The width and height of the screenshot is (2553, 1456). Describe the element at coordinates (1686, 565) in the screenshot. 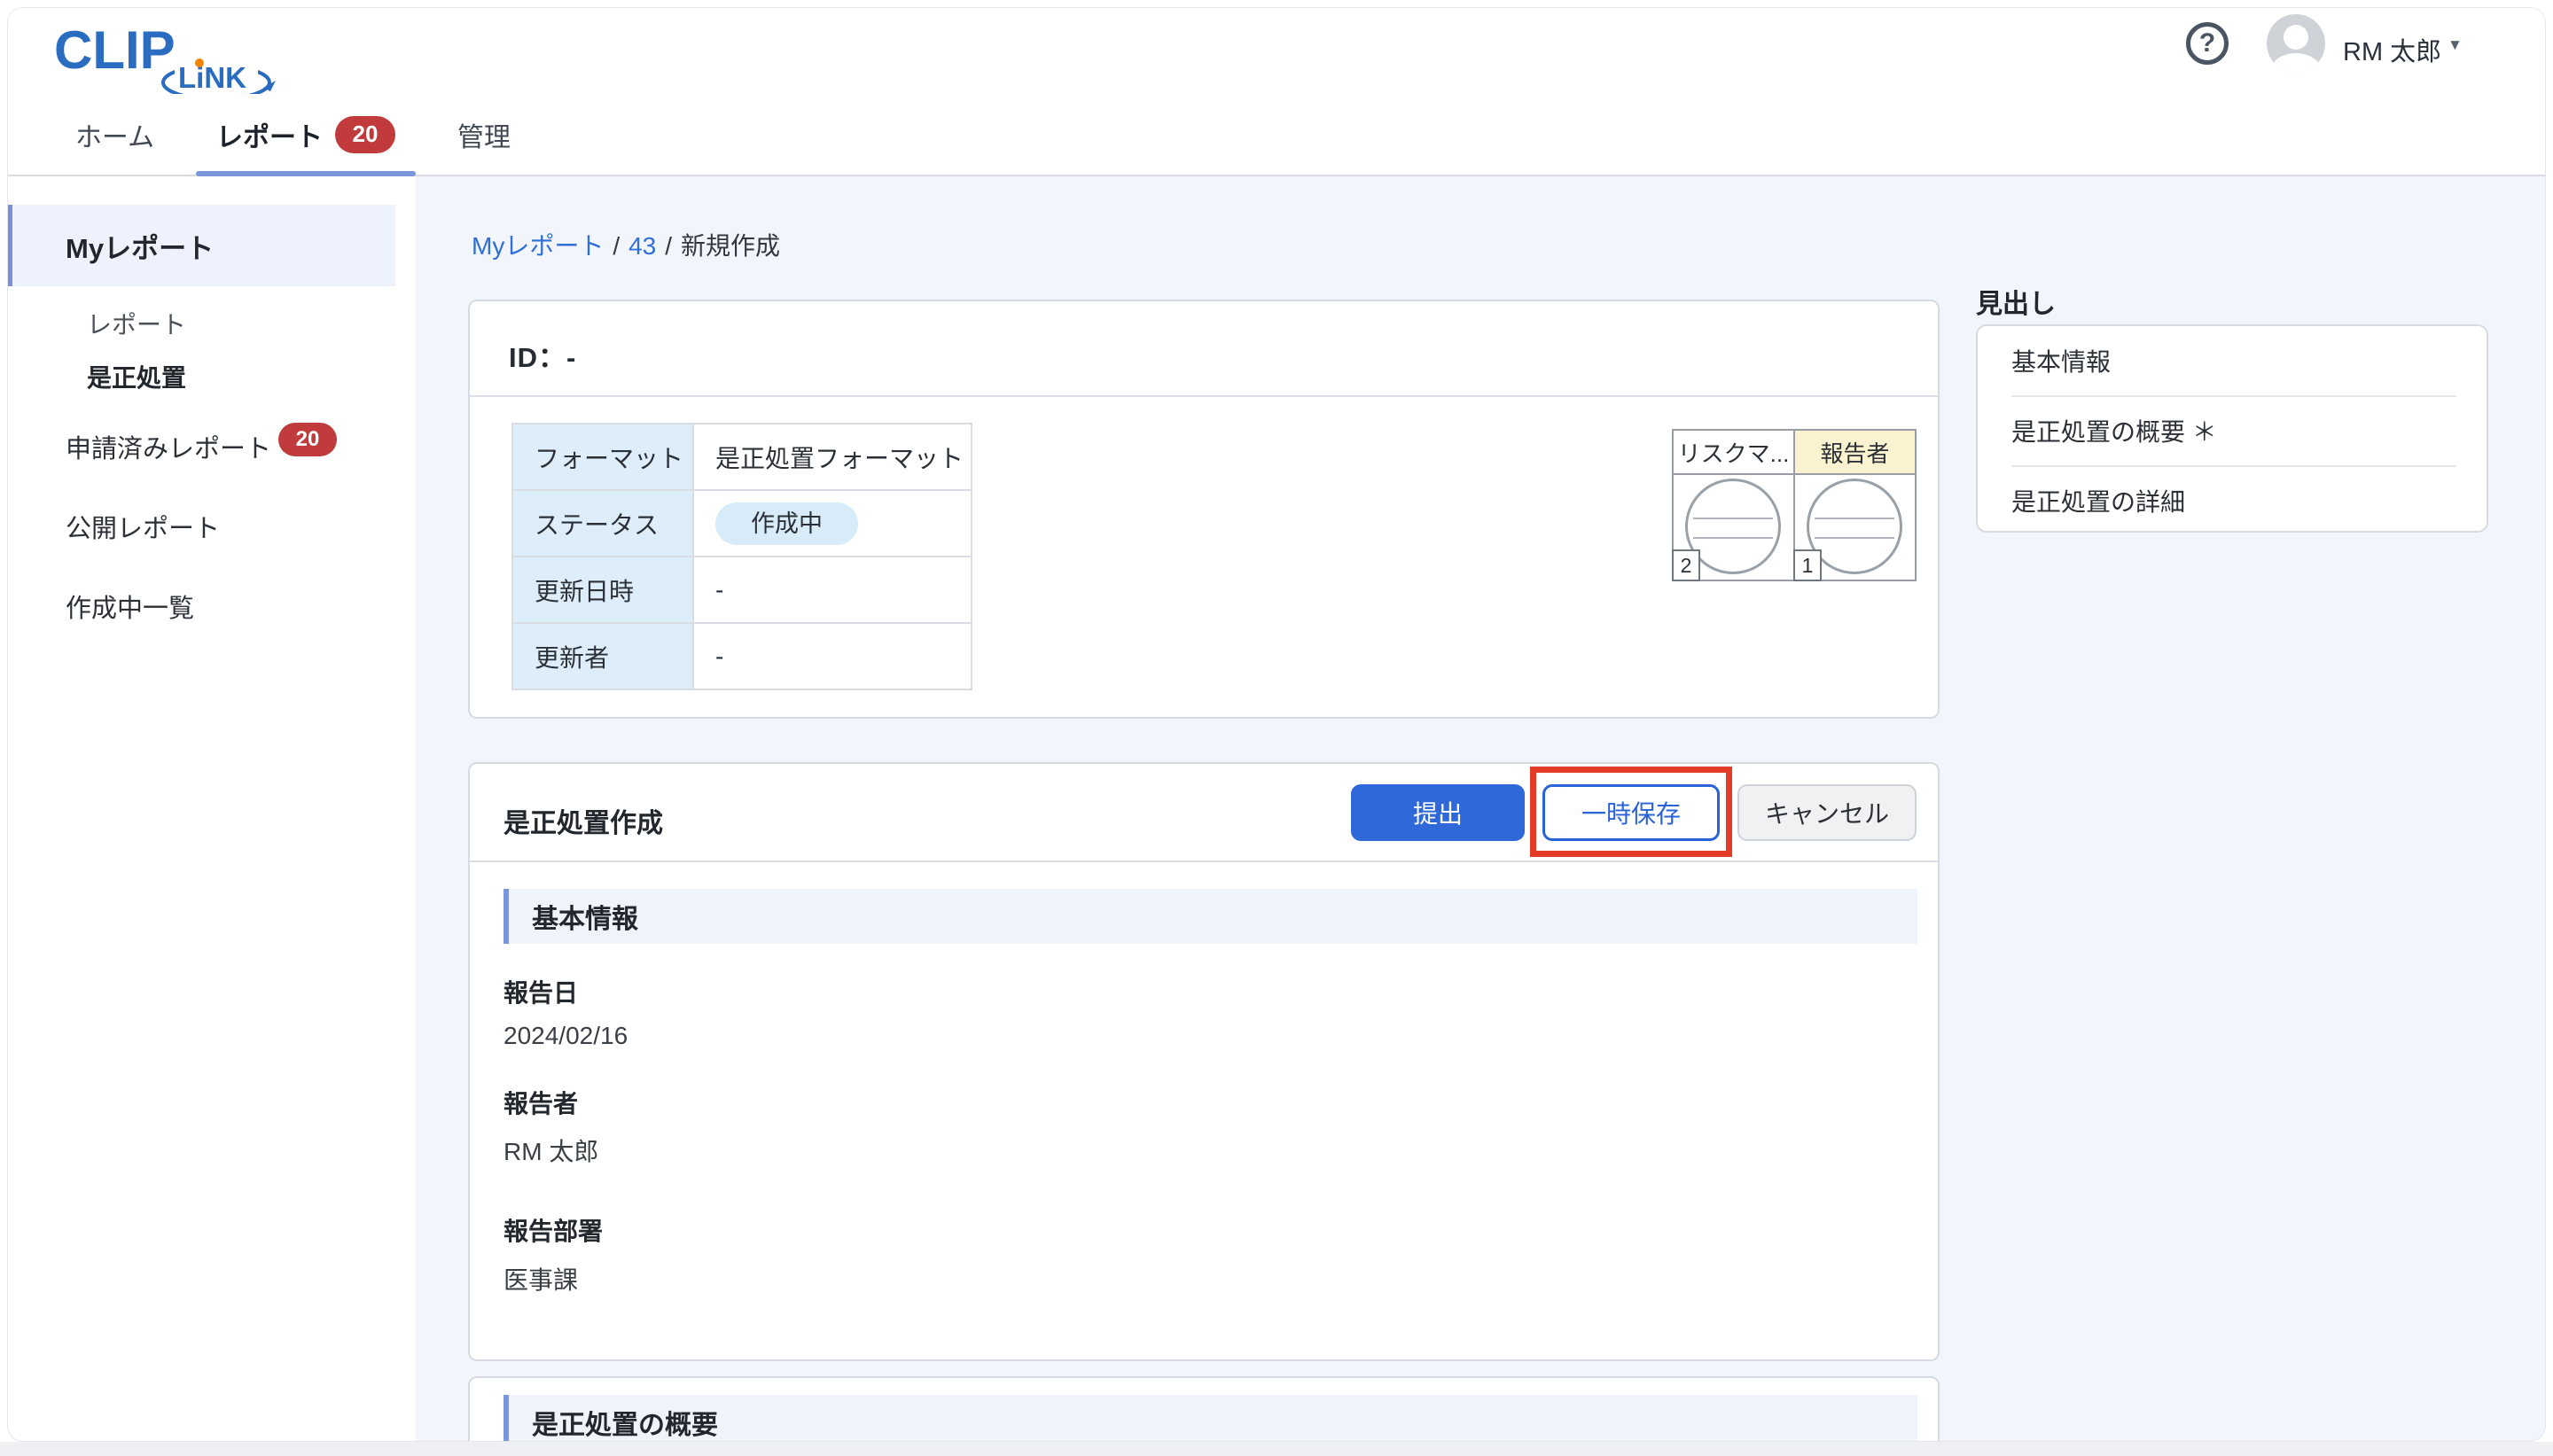

I see `stamp-order-number: 2` at that location.